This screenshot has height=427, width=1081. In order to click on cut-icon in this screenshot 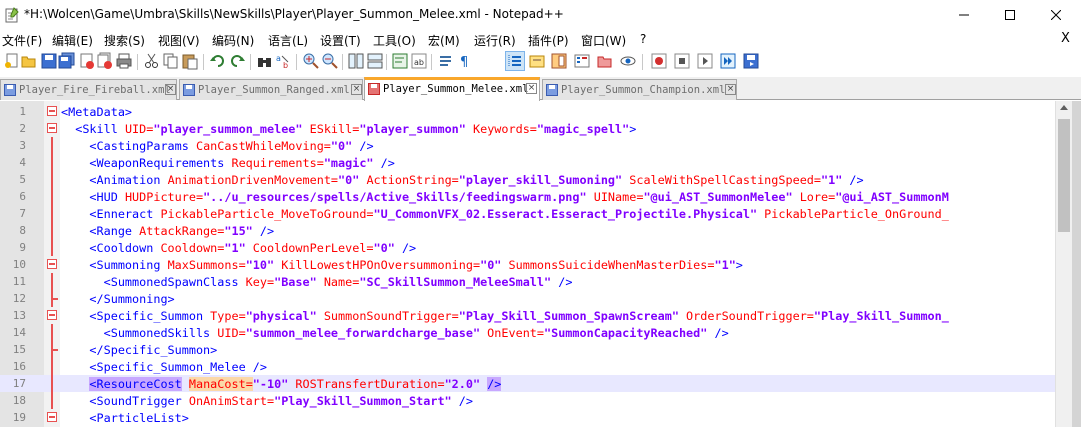, I will do `click(152, 61)`.